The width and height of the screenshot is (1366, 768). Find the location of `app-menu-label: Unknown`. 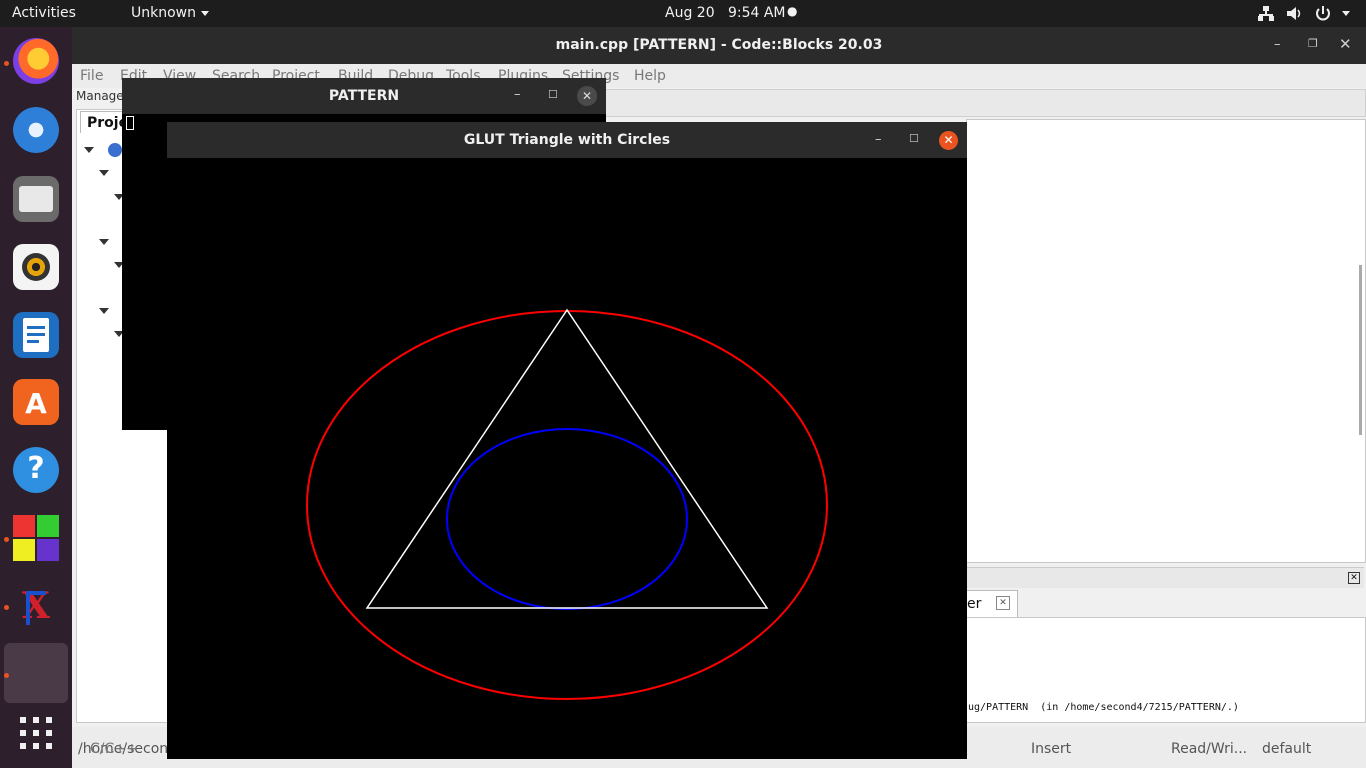

app-menu-label: Unknown is located at coordinates (163, 13).